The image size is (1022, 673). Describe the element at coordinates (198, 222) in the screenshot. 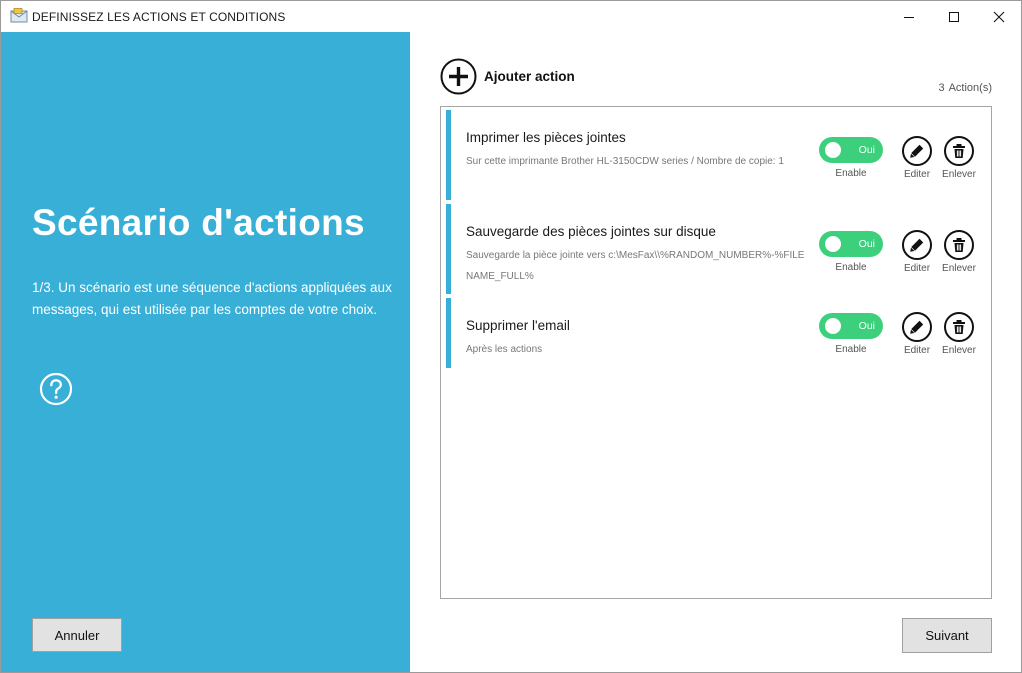

I see `page-title: Scénario d'actions` at that location.